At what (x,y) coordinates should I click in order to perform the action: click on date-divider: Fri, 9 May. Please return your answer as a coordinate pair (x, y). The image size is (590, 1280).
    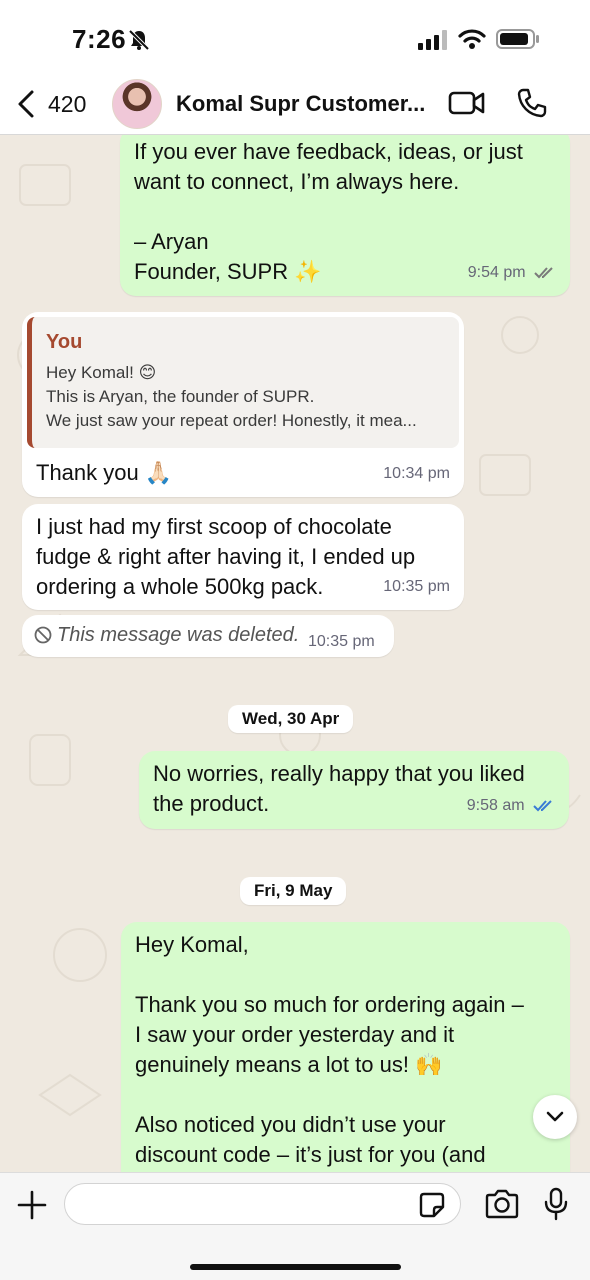
    Looking at the image, I should click on (293, 891).